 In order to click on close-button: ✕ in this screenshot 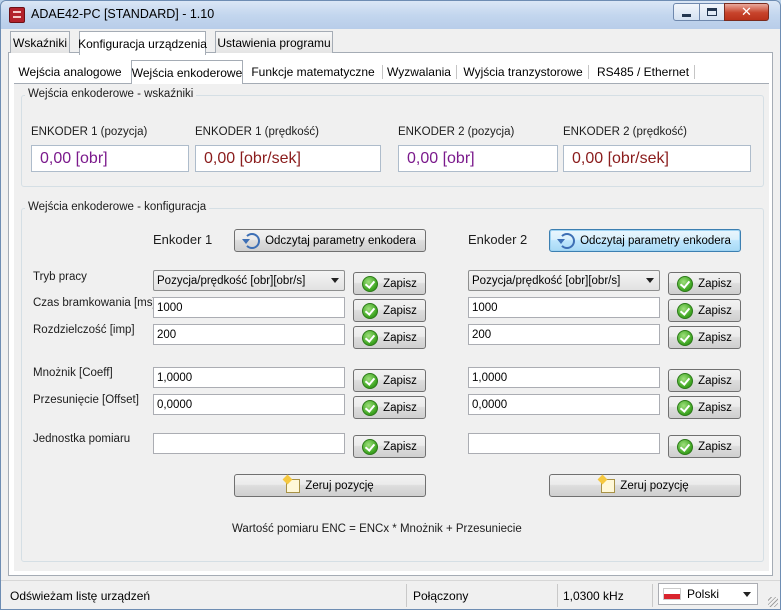, I will do `click(746, 12)`.